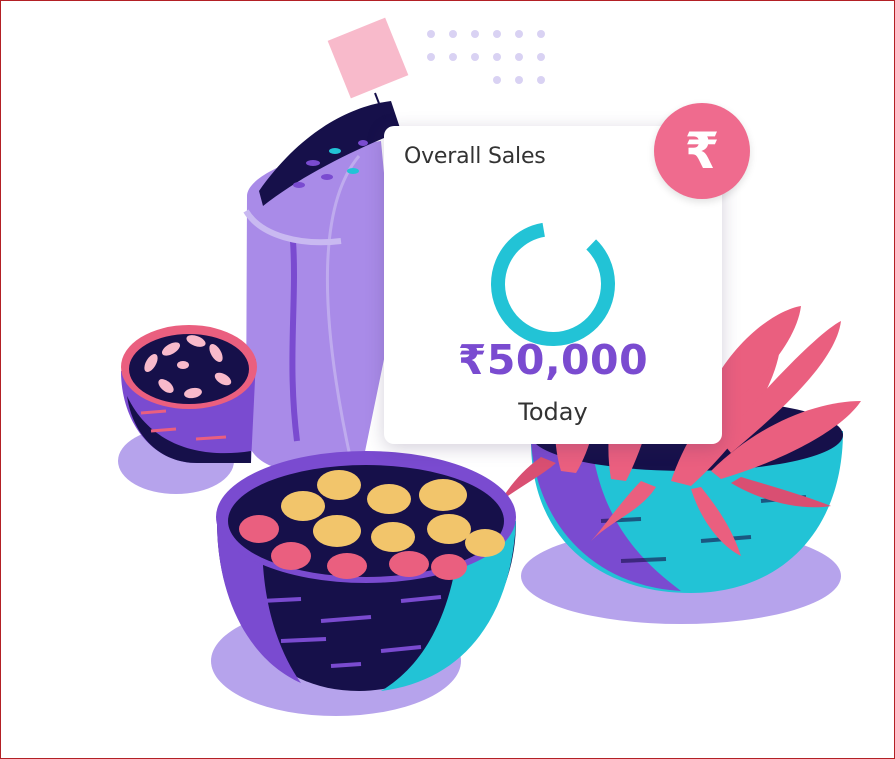 The height and width of the screenshot is (759, 895). I want to click on progress-arc, so click(553, 284).